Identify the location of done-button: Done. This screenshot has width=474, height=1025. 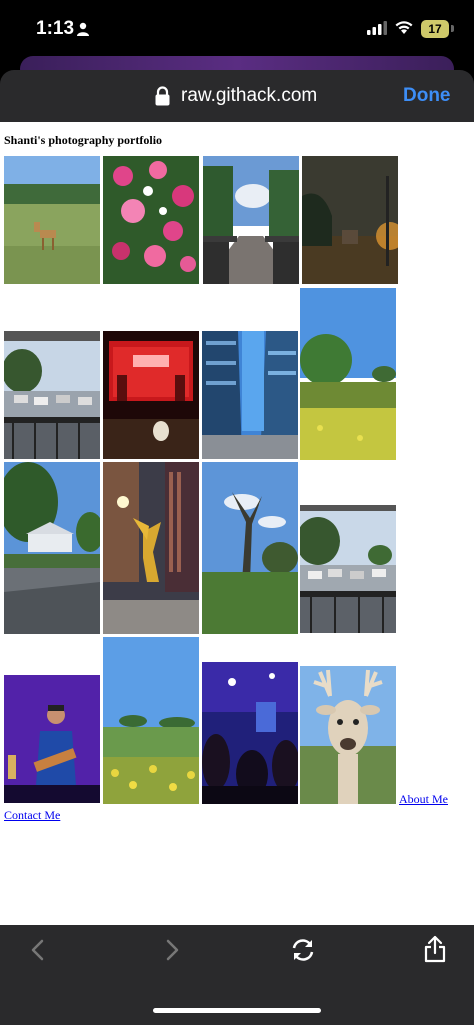
(427, 96).